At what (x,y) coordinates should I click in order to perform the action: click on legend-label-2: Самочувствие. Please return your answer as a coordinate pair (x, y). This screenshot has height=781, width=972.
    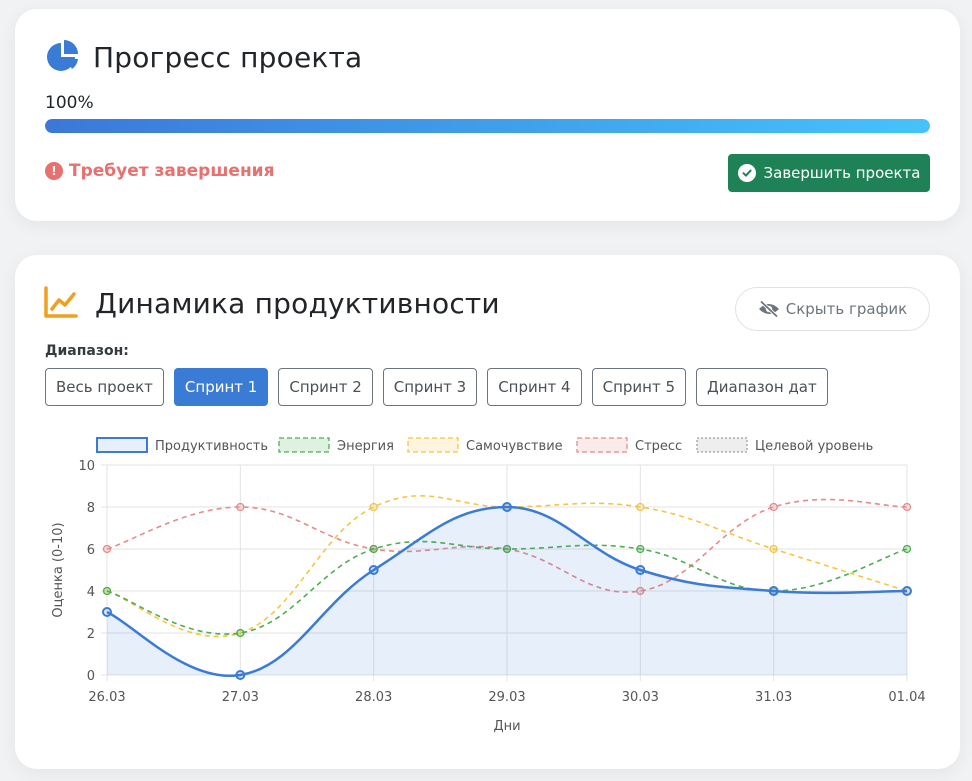
    Looking at the image, I should click on (514, 446).